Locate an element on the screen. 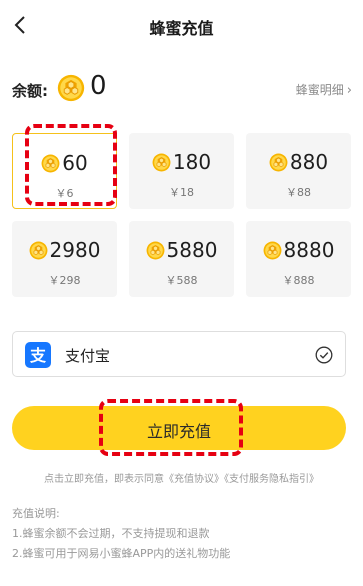  balance-value: 0 is located at coordinates (98, 86).